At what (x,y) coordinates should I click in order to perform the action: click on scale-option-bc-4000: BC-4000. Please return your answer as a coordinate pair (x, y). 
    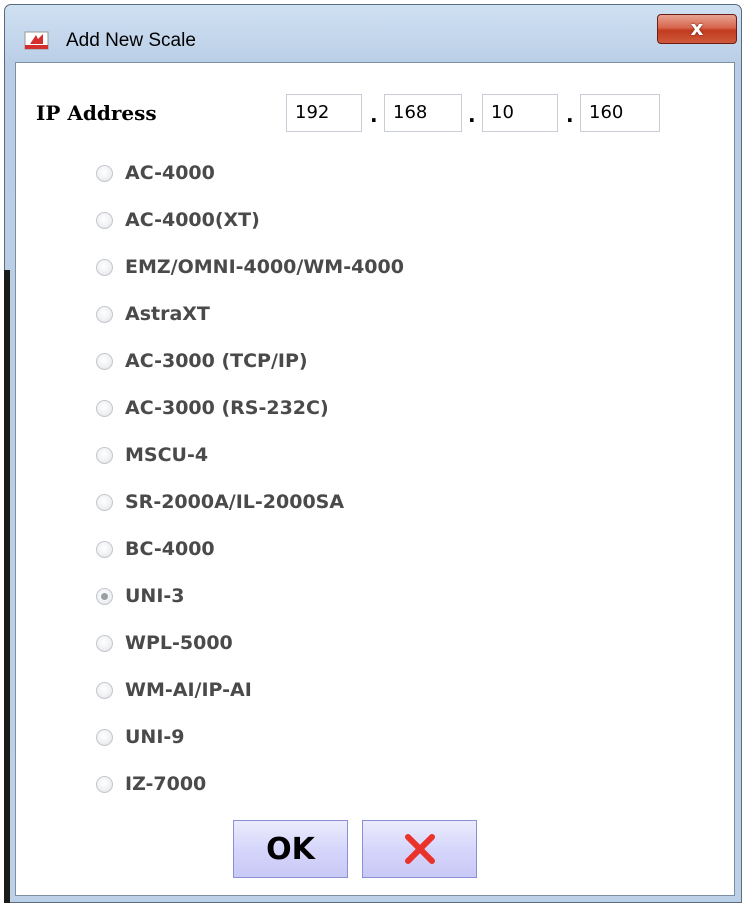
    Looking at the image, I should click on (155, 549).